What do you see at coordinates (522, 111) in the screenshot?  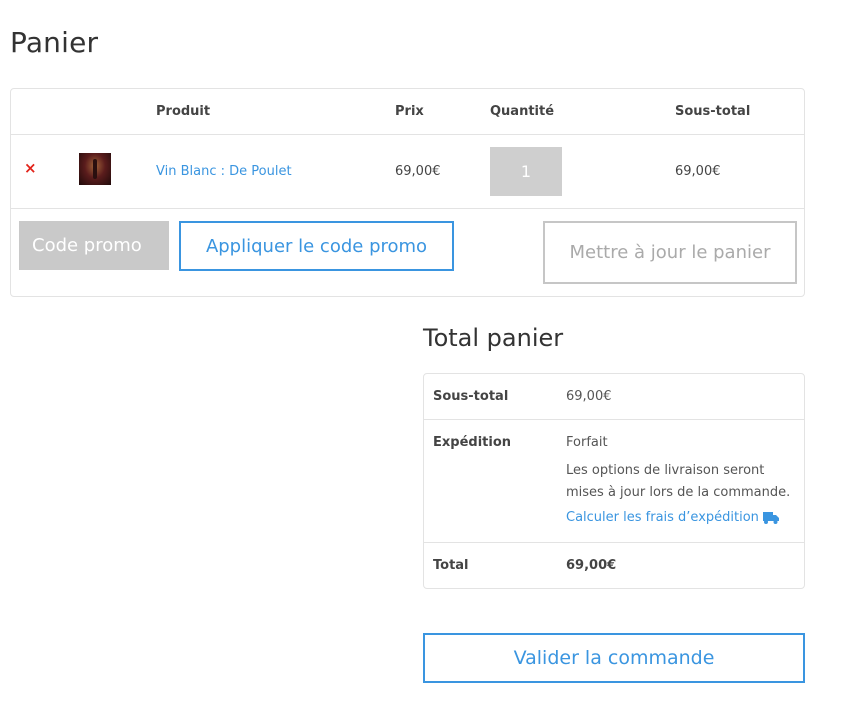 I see `header-quantity: Quantité` at bounding box center [522, 111].